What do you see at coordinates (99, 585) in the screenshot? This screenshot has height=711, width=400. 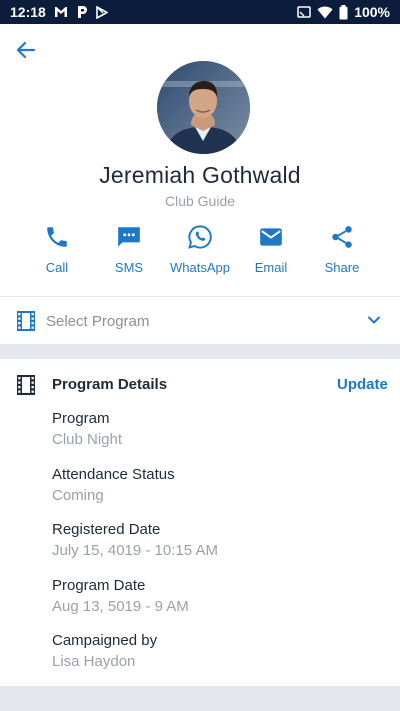 I see `field-label: Program Date` at bounding box center [99, 585].